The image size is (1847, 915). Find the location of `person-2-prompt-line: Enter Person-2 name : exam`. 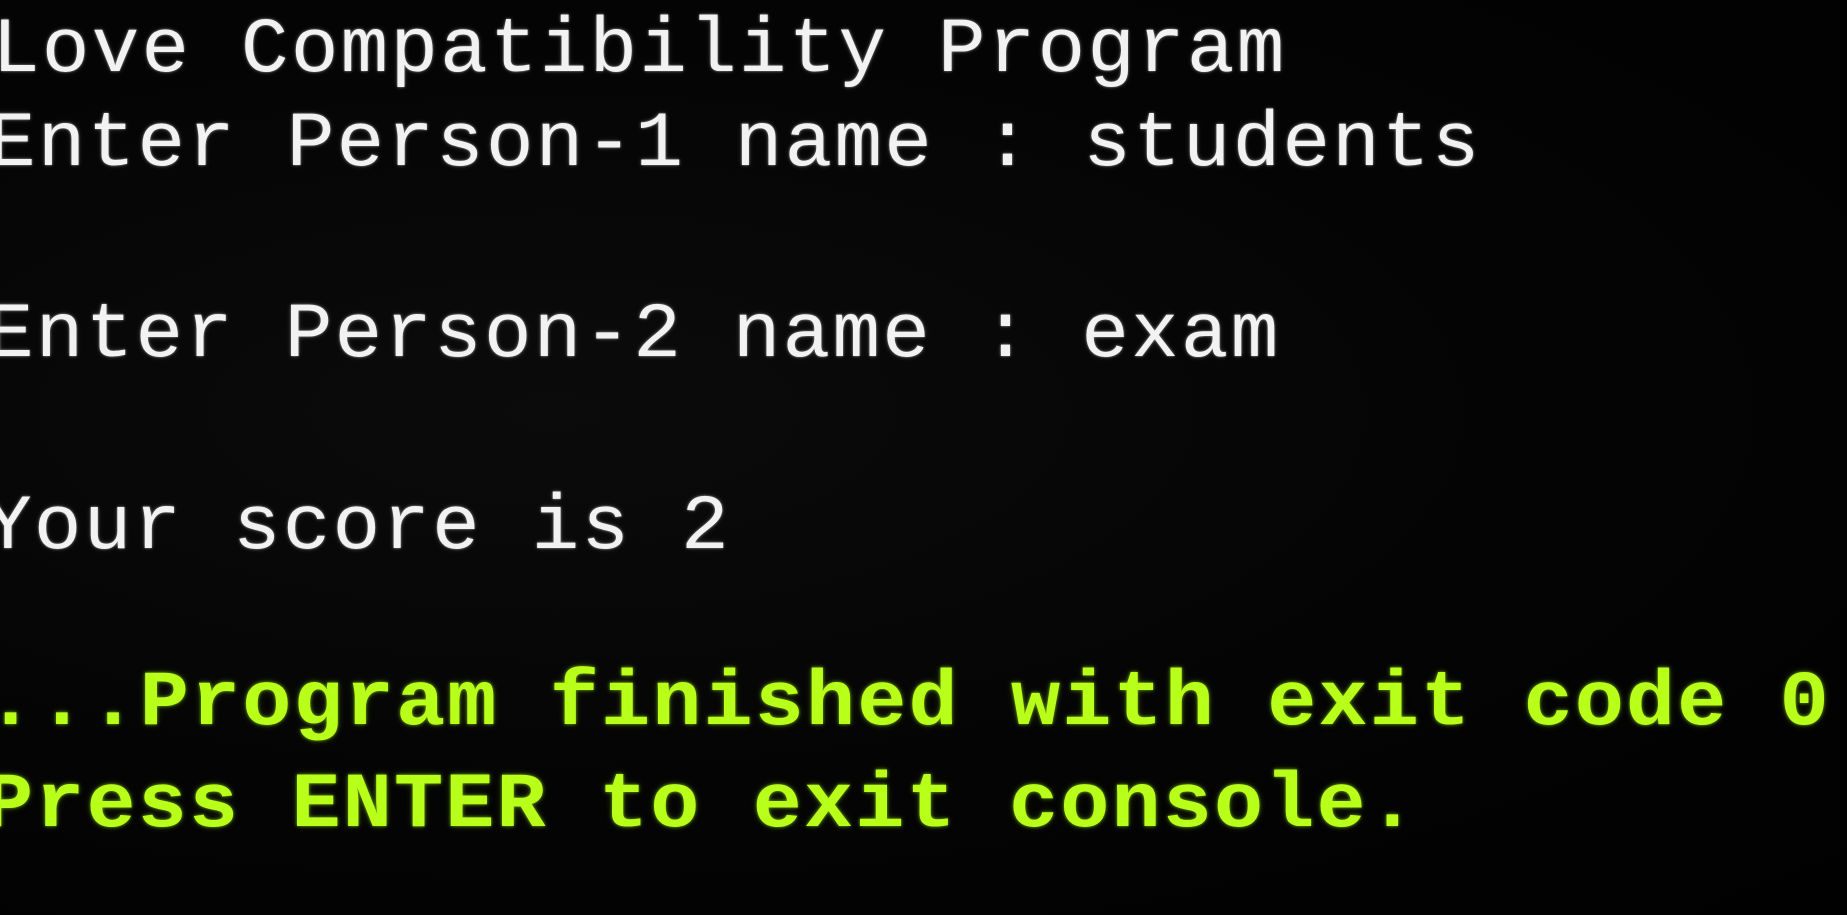

person-2-prompt-line: Enter Person-2 name : exam is located at coordinates (640, 336).